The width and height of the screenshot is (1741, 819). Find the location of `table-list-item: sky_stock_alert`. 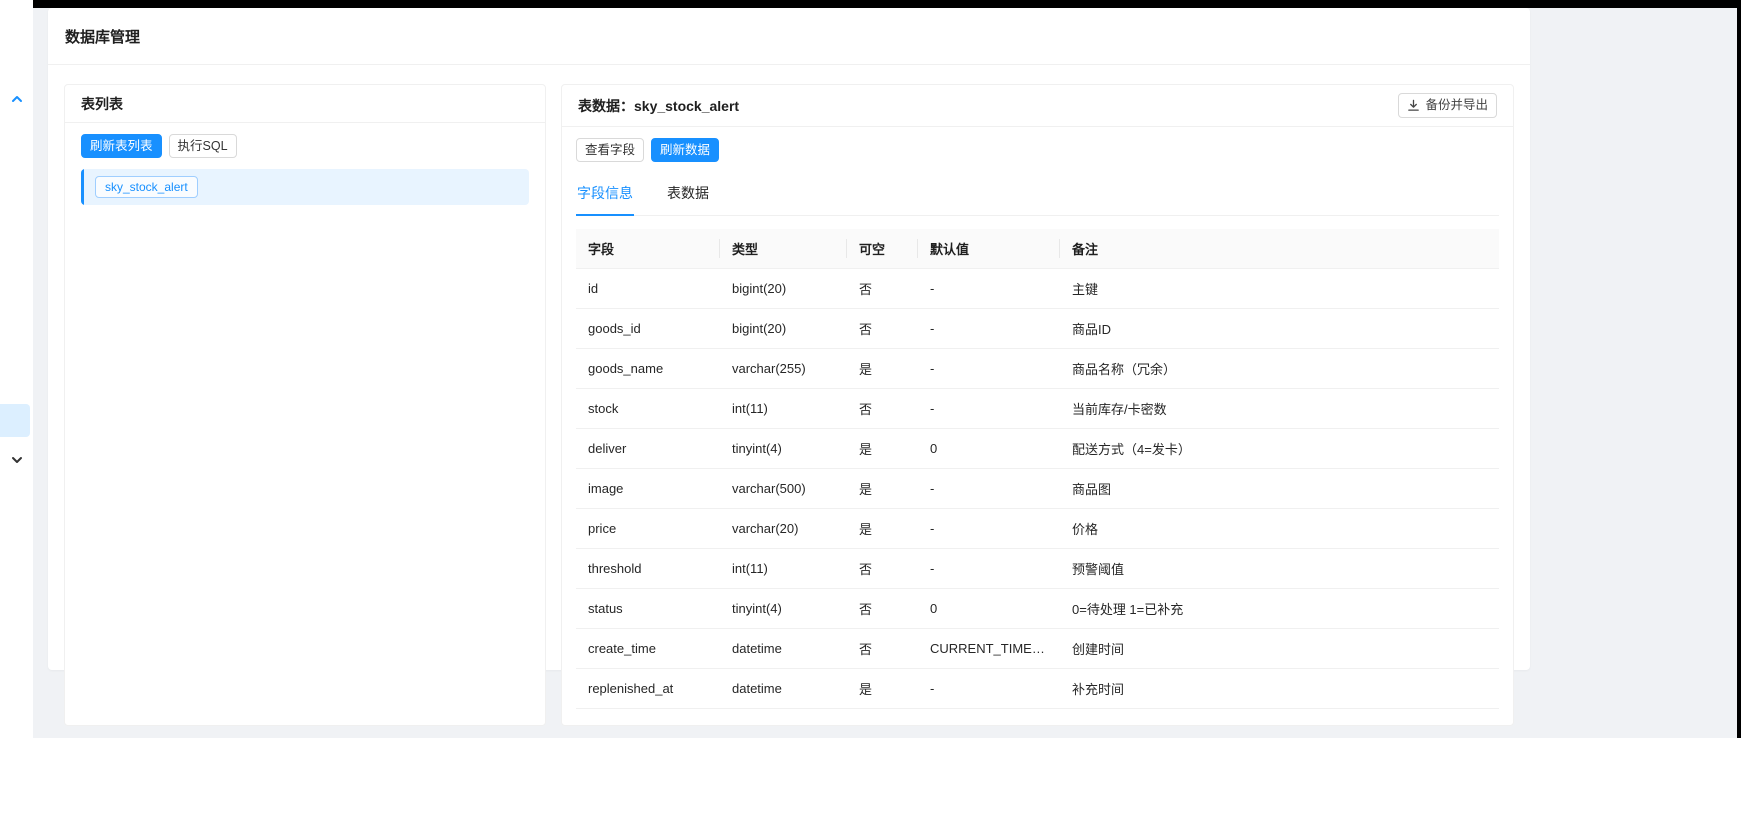

table-list-item: sky_stock_alert is located at coordinates (305, 187).